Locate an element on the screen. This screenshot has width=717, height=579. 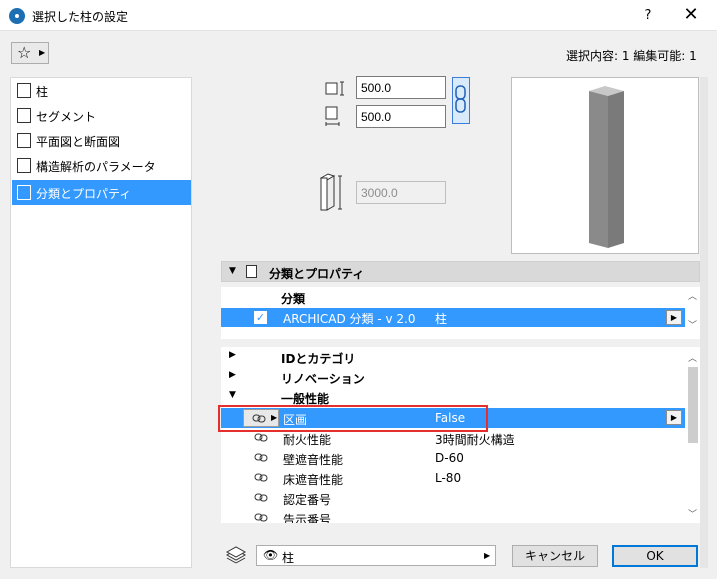
width-icon is located at coordinates (336, 89).